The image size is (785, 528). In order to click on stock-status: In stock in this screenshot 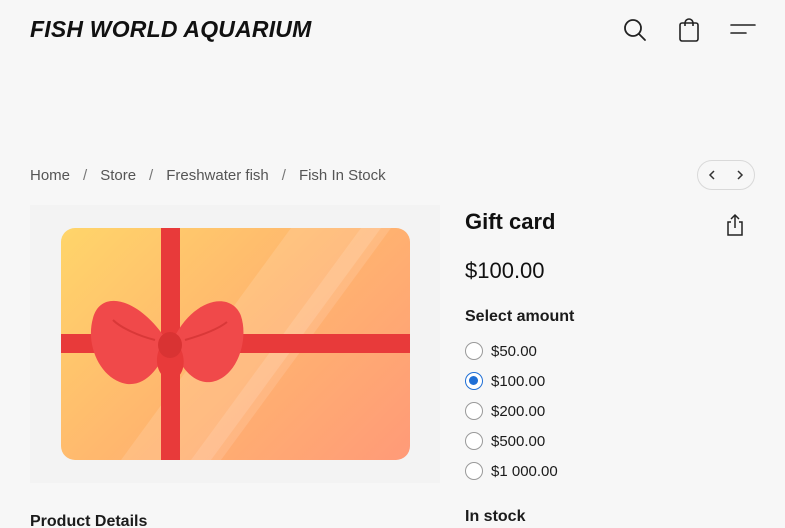, I will do `click(495, 516)`.